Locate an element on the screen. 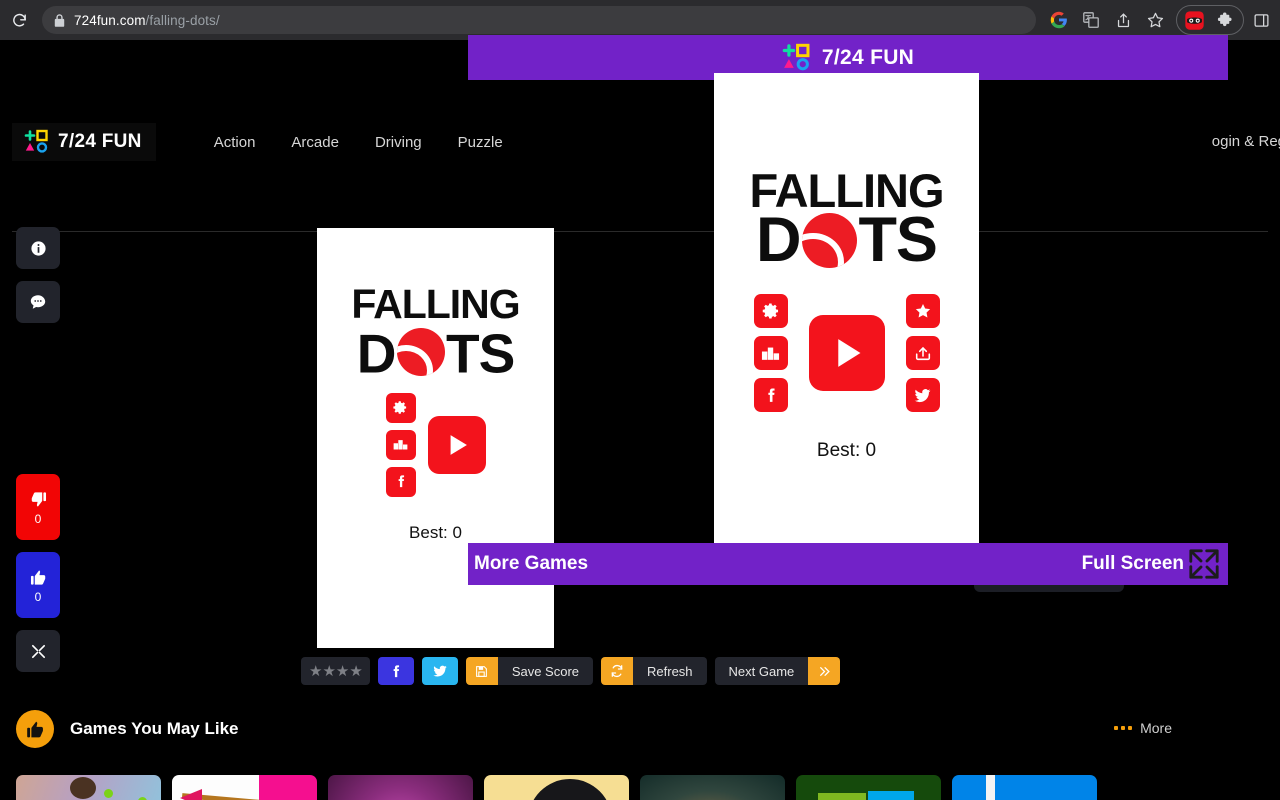 Image resolution: width=1280 pixels, height=800 pixels. browser-toolbar: 724fun.com/falling-dots/ is located at coordinates (640, 20).